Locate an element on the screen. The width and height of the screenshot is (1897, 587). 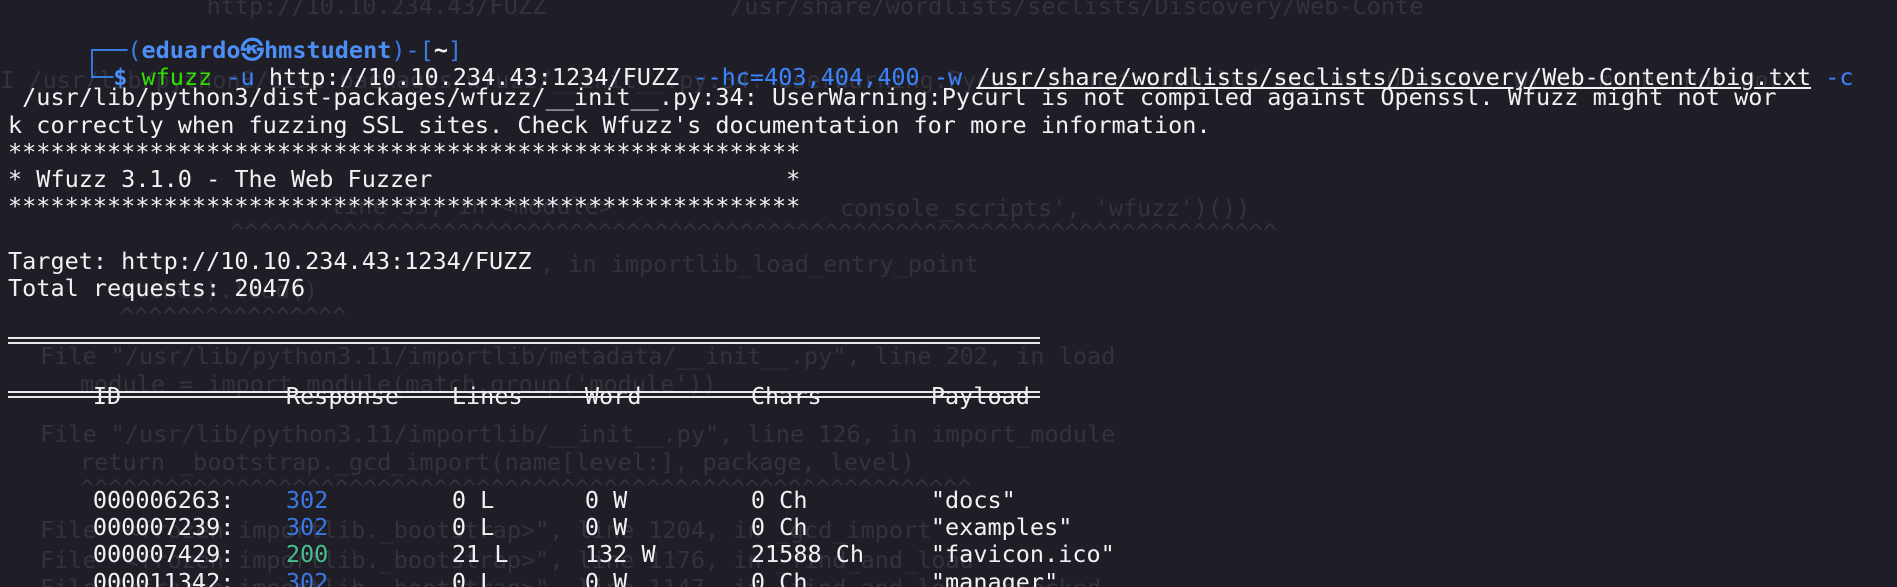
row-lines: 21 L is located at coordinates (480, 554).